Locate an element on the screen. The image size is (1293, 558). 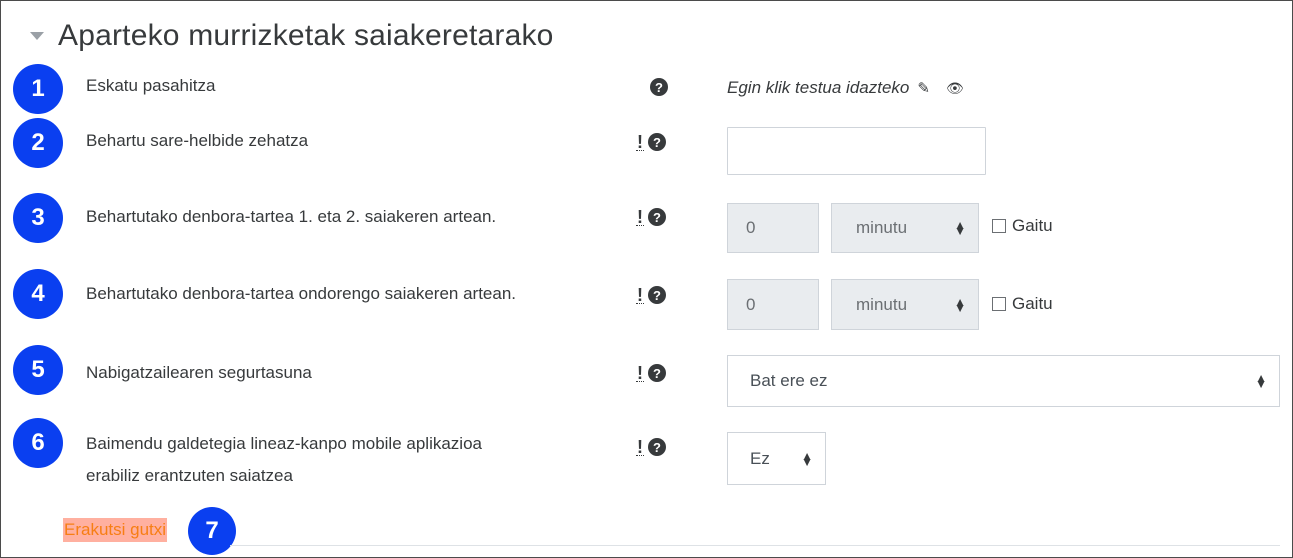
delay1-value-input: 0 is located at coordinates (773, 228).